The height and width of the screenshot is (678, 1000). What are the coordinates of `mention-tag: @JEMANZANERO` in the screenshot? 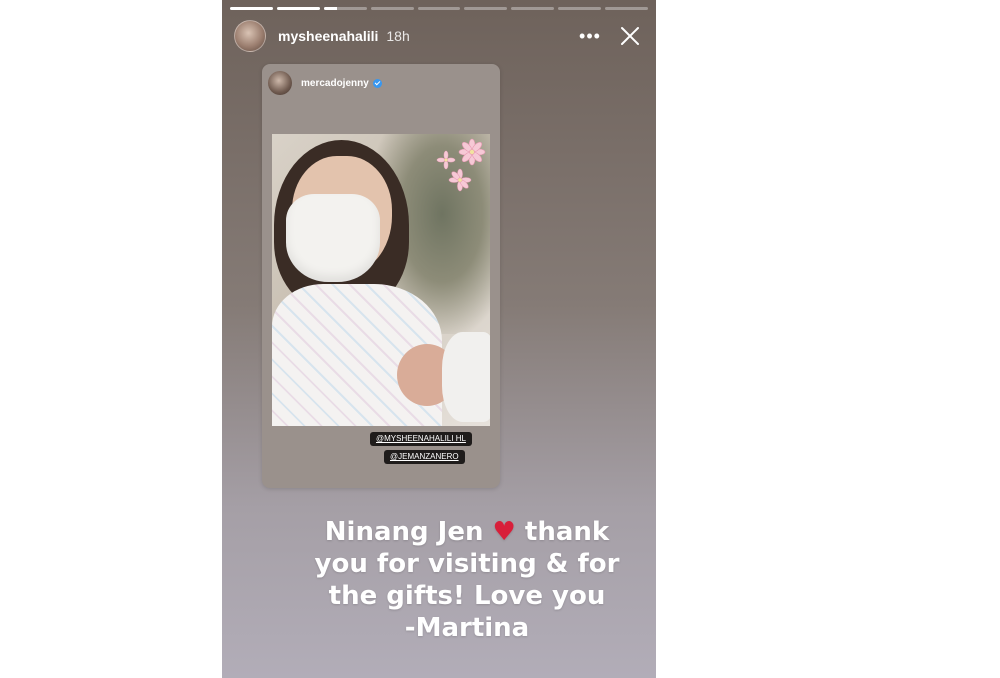 It's located at (424, 457).